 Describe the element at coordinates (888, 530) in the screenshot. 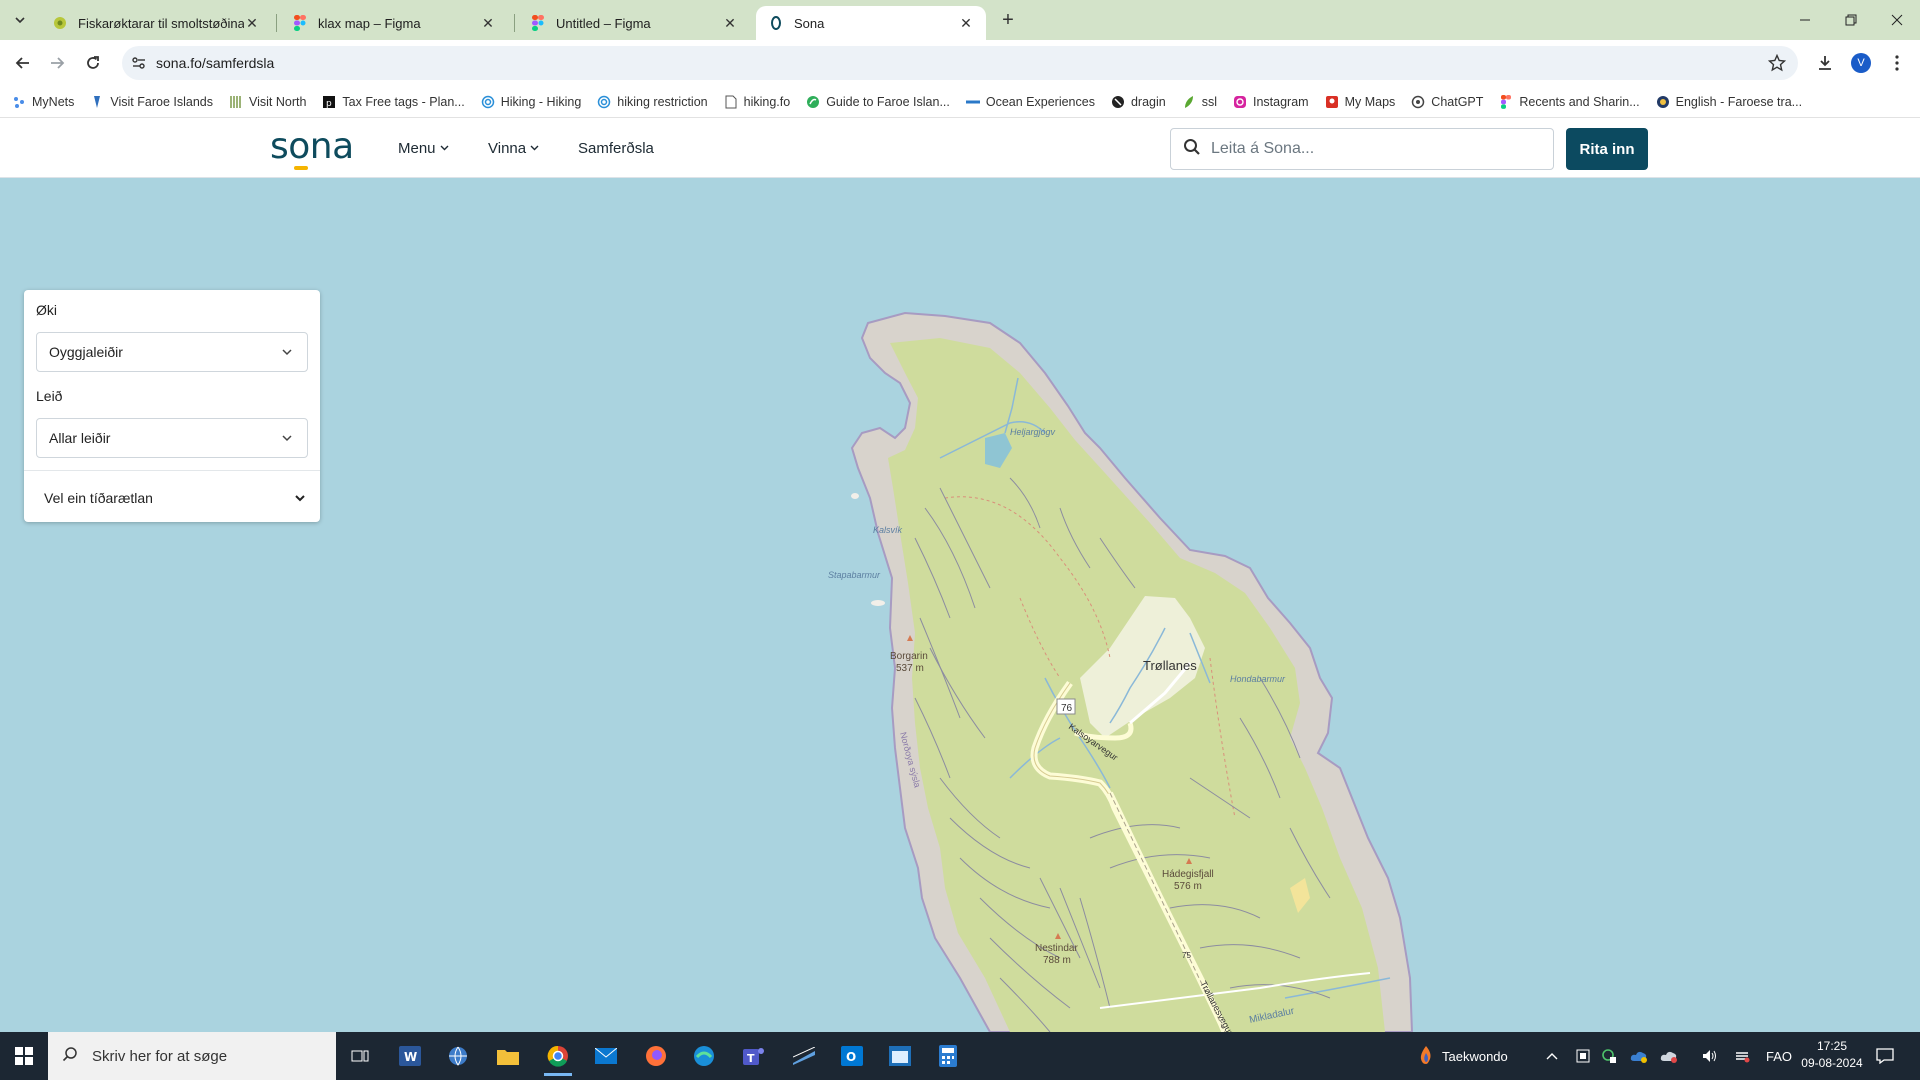

I see `label-kalsvik: Kalsvík` at that location.